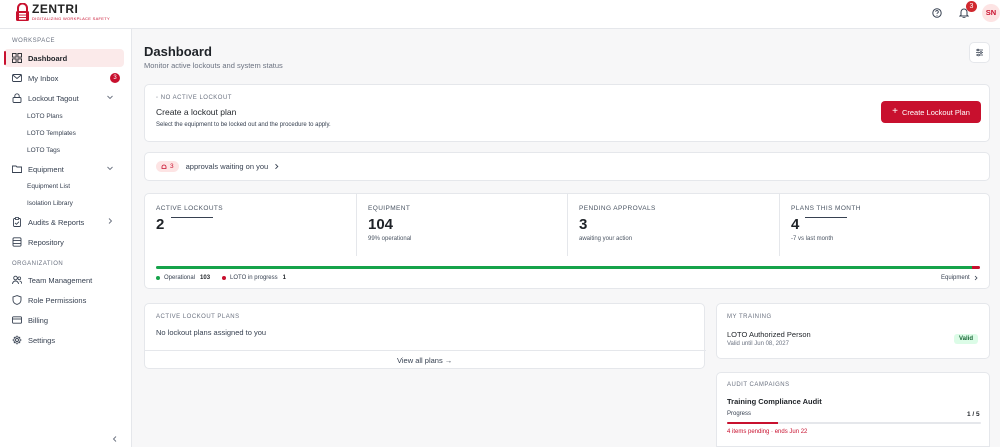 The image size is (1000, 447). I want to click on audit-progress-label: Progress, so click(739, 414).